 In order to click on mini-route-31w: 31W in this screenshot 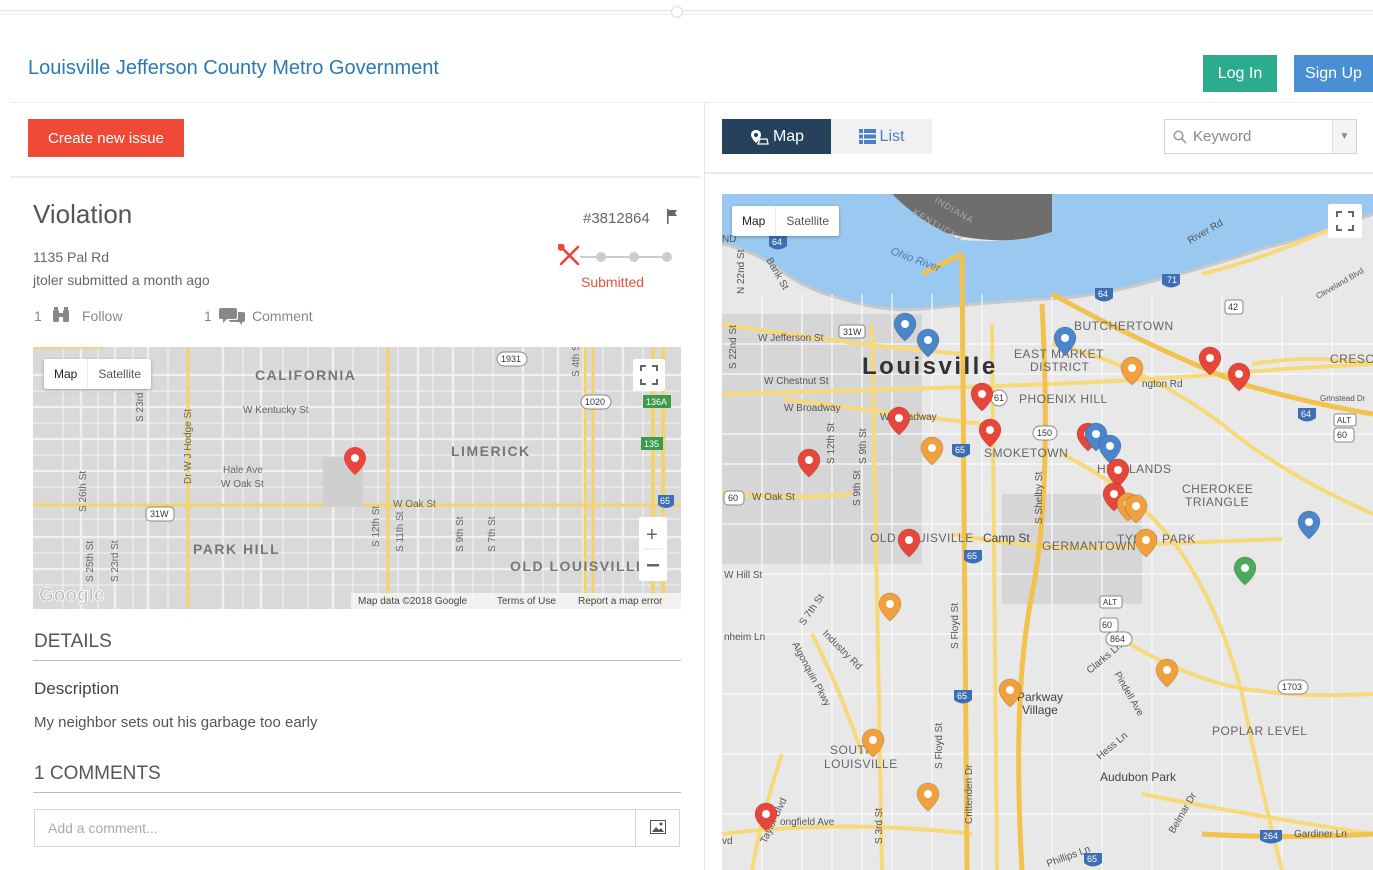, I will do `click(159, 514)`.